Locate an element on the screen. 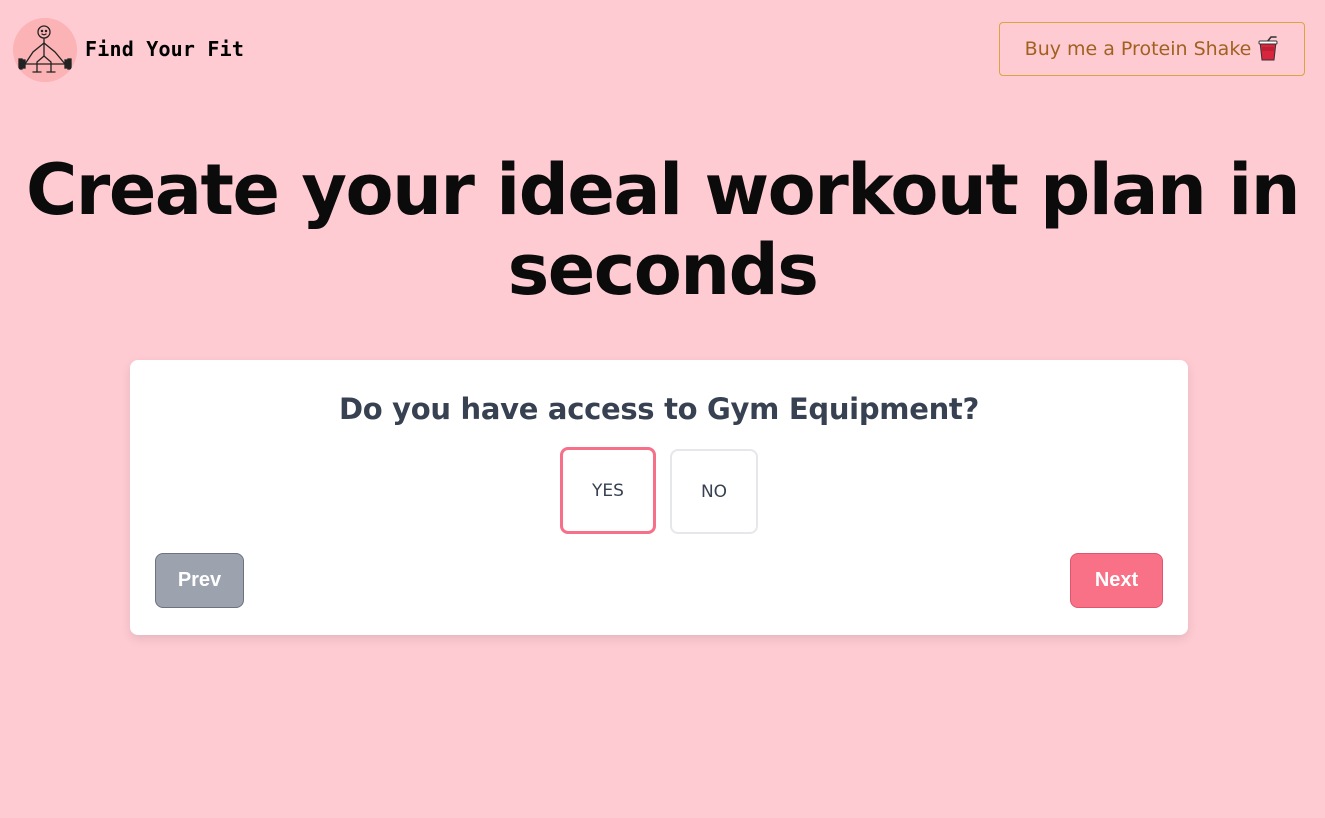  prev-button-label: Prev is located at coordinates (199, 580).